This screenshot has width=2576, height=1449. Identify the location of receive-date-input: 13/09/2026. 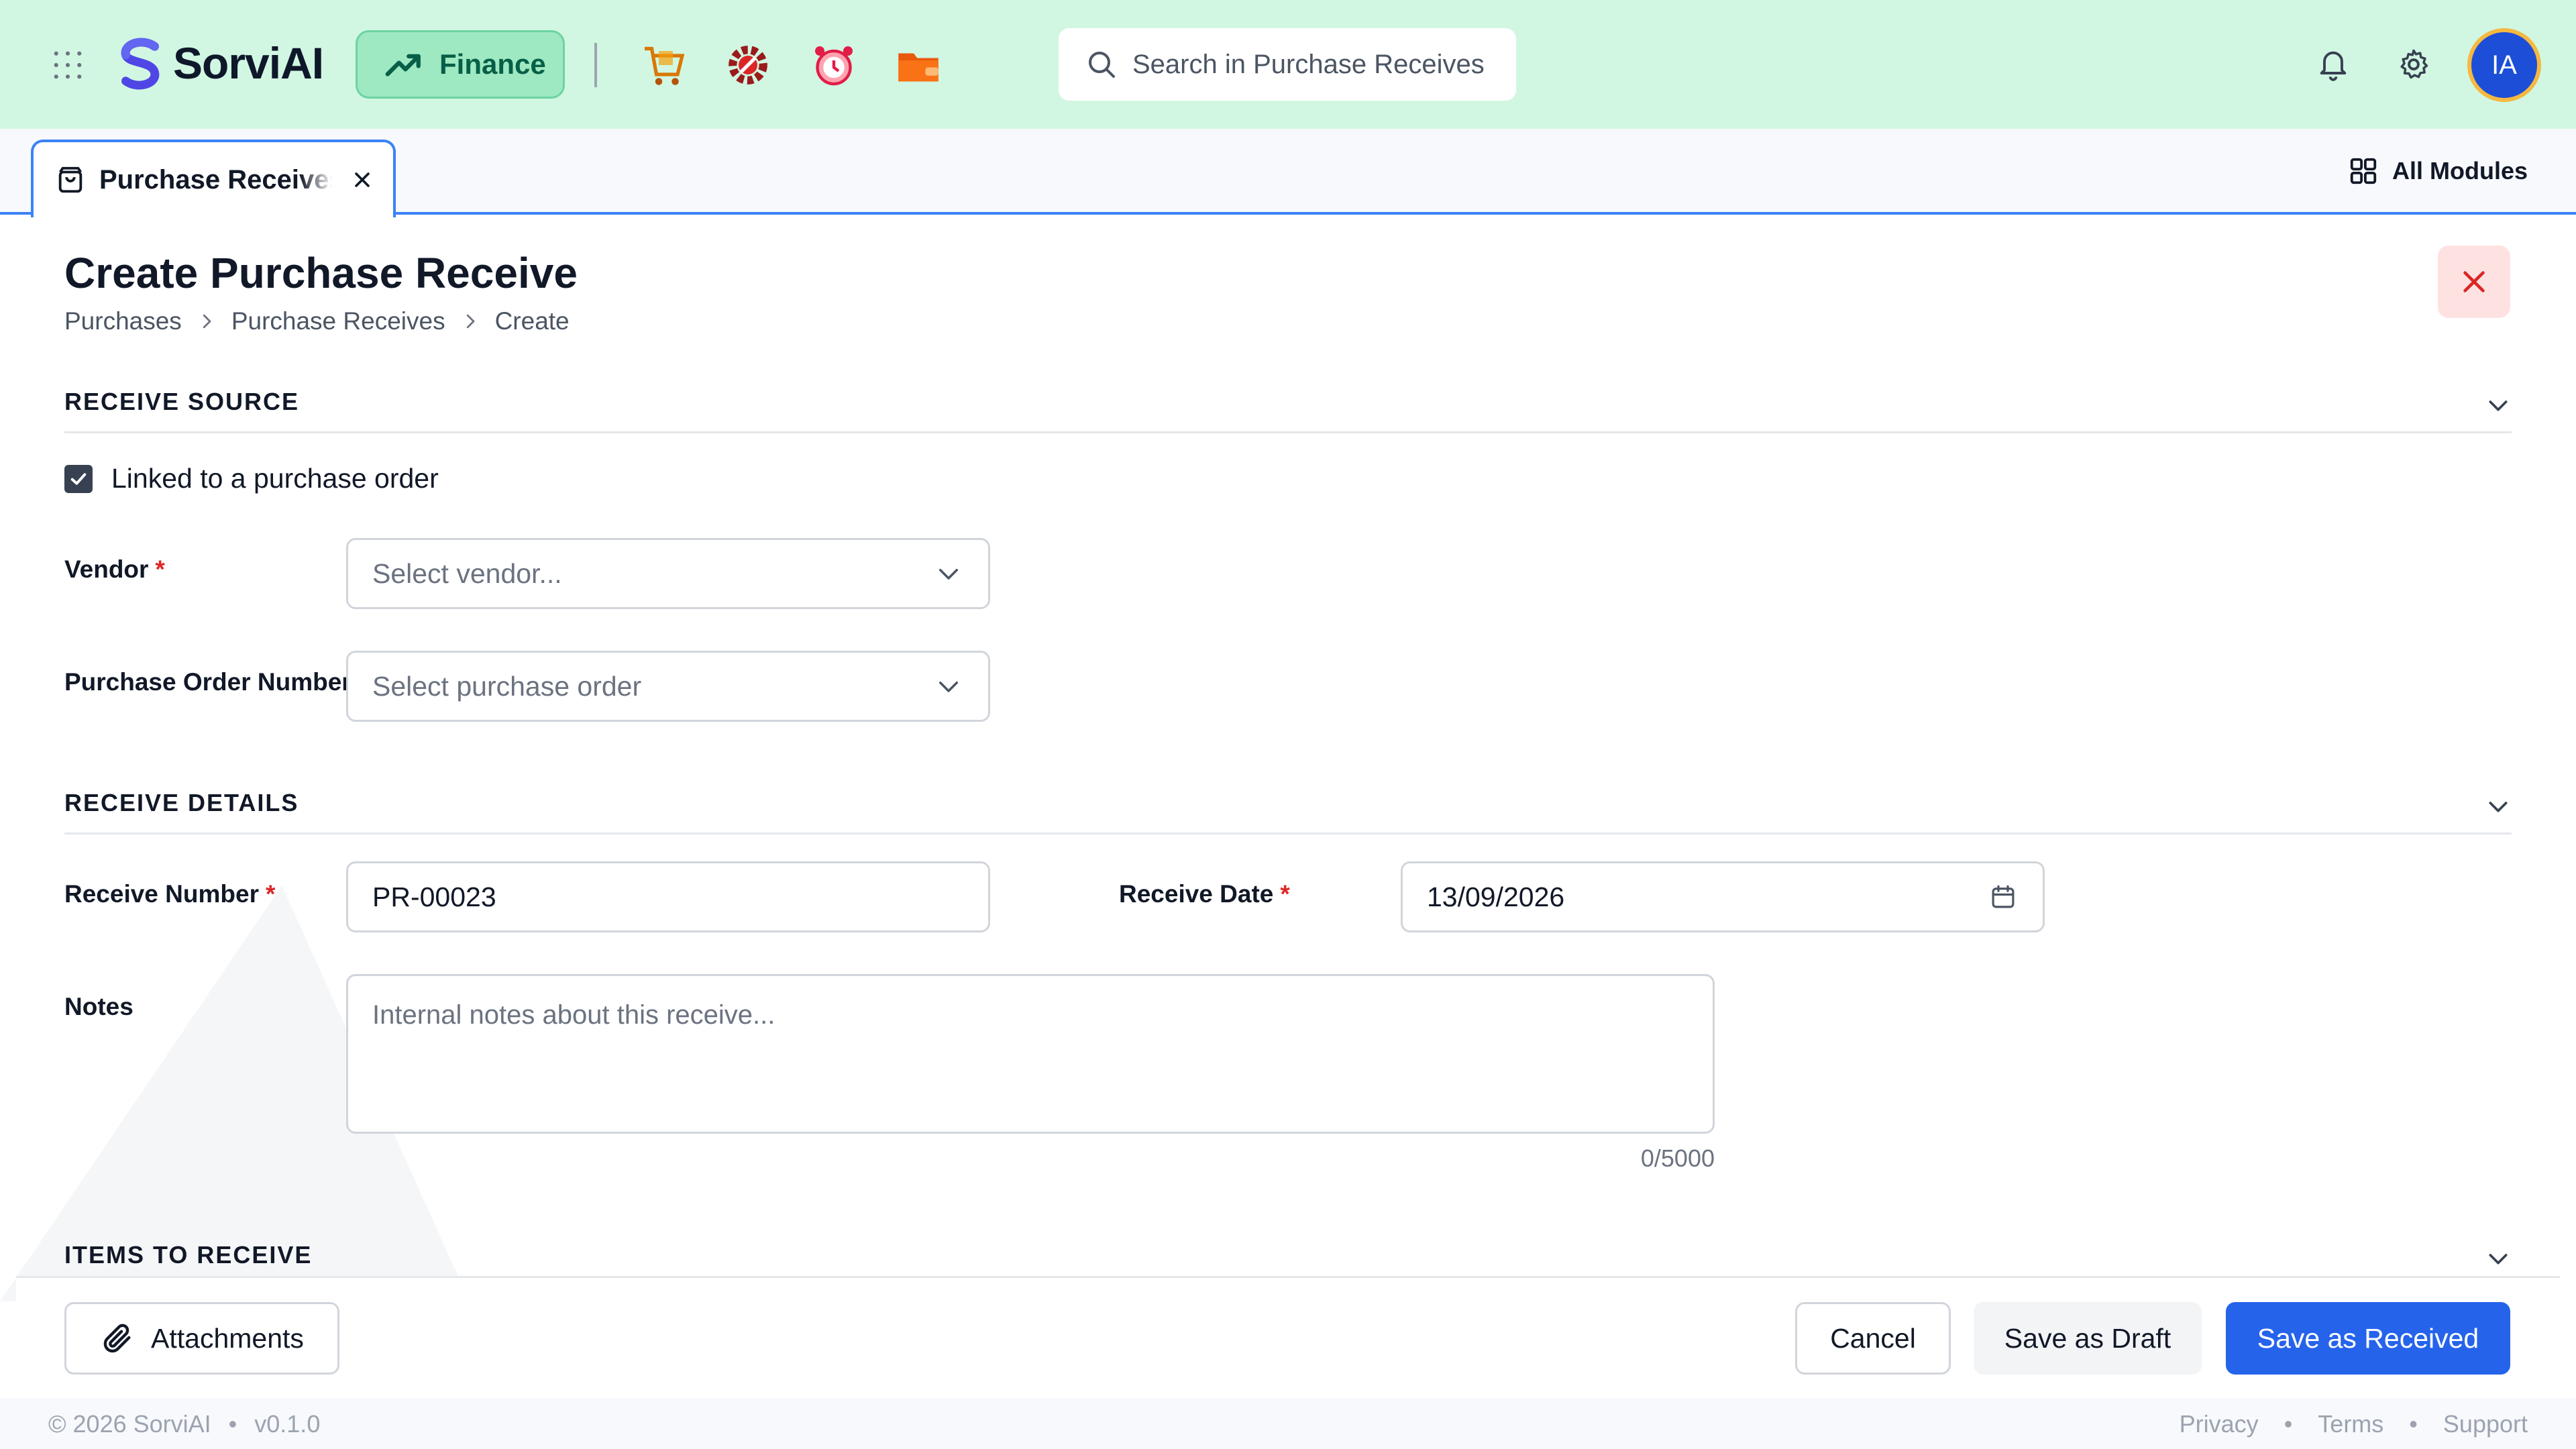
(1723, 896).